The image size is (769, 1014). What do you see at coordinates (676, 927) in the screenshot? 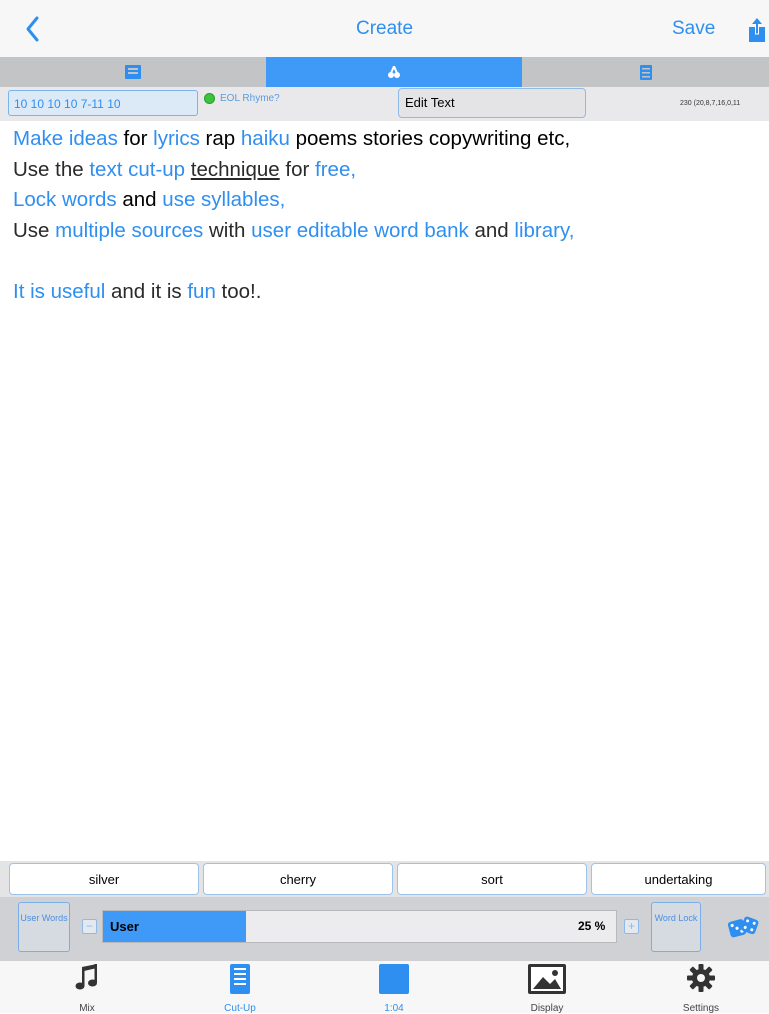
I see `word-lock-button: Word Lock` at bounding box center [676, 927].